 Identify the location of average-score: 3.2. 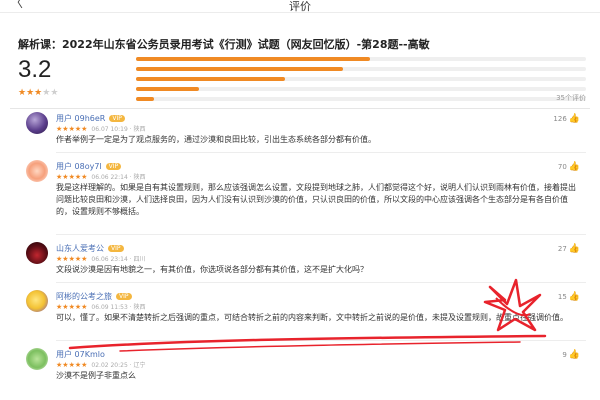
(35, 69).